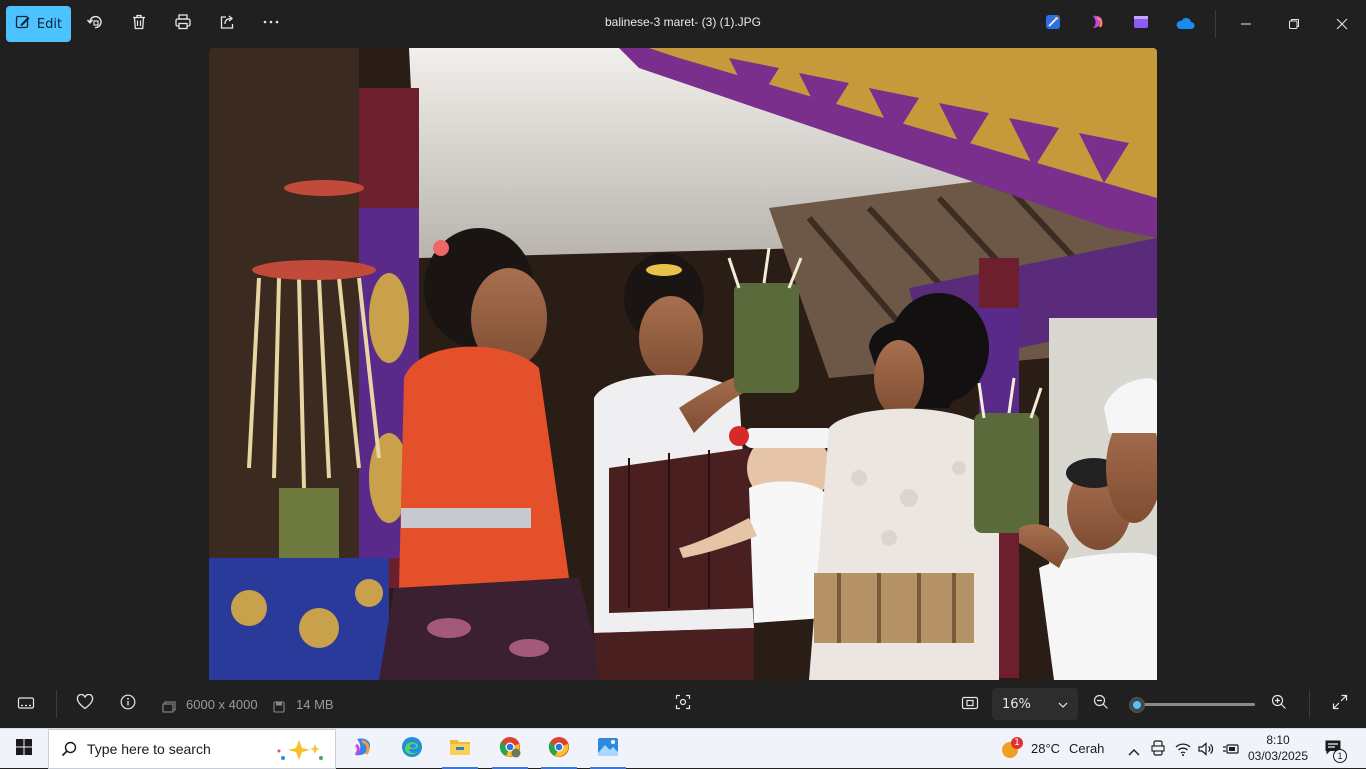 The image size is (1366, 769). What do you see at coordinates (222, 704) in the screenshot?
I see `image-dimensions: 6000 x 4000` at bounding box center [222, 704].